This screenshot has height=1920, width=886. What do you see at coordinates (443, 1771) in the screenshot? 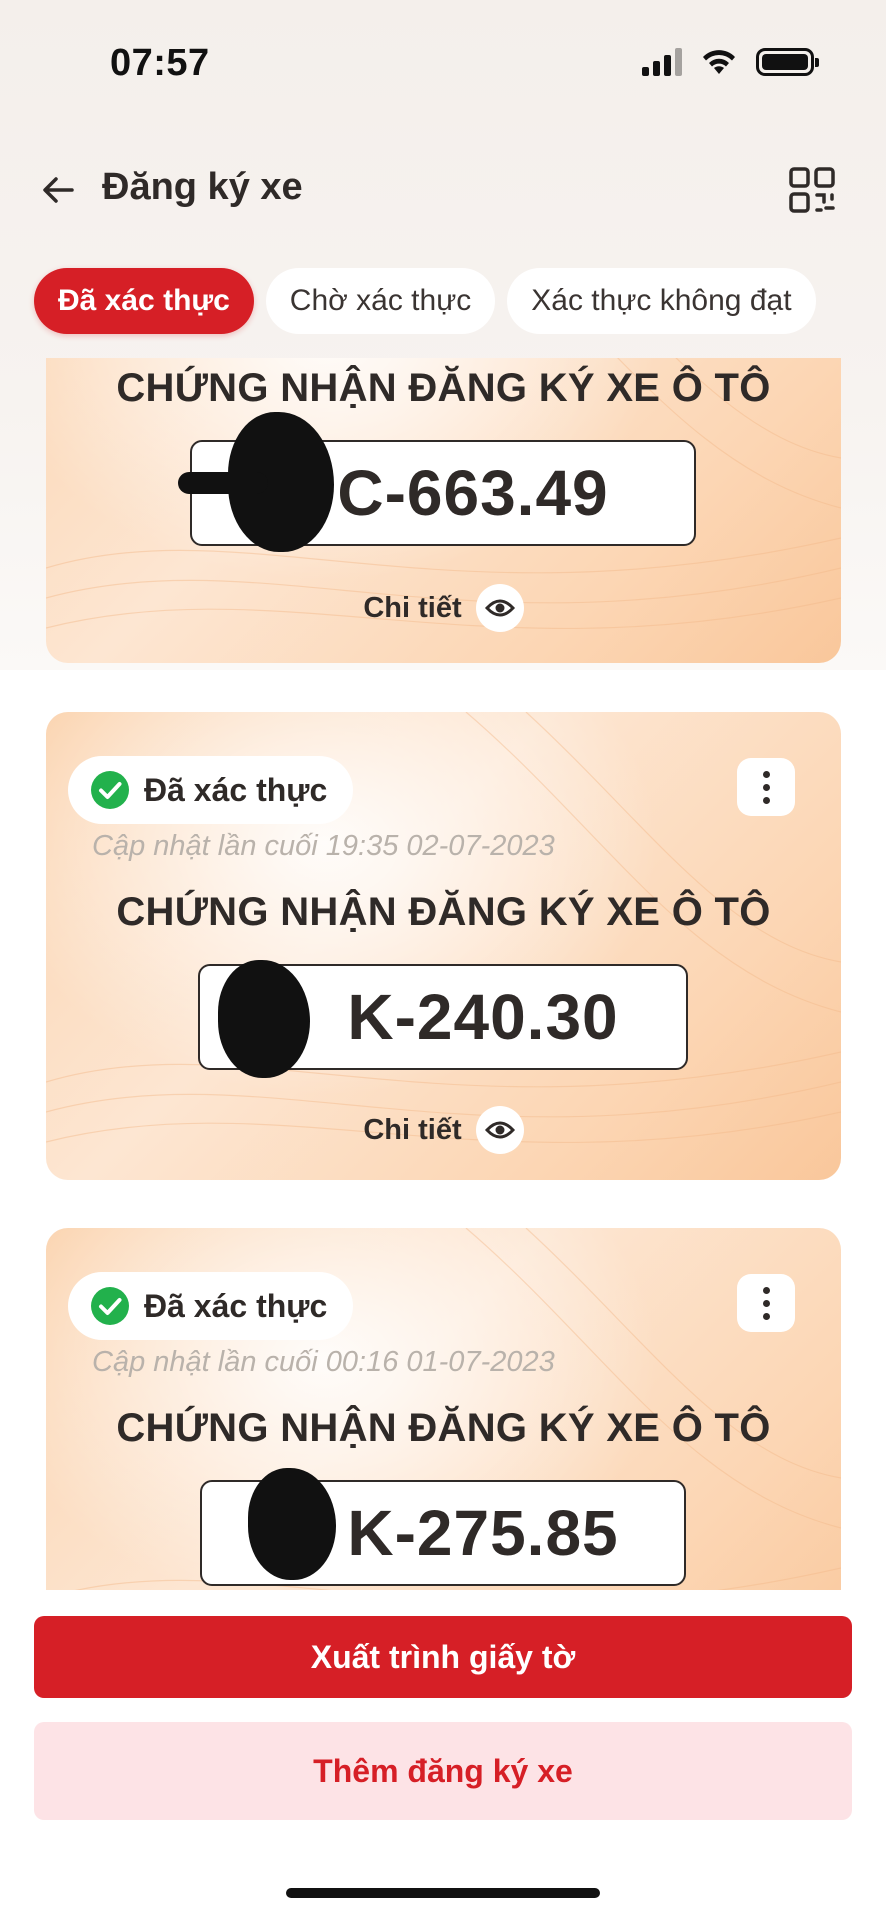
I see `add-registration-button: Thêm đăng ký xe` at bounding box center [443, 1771].